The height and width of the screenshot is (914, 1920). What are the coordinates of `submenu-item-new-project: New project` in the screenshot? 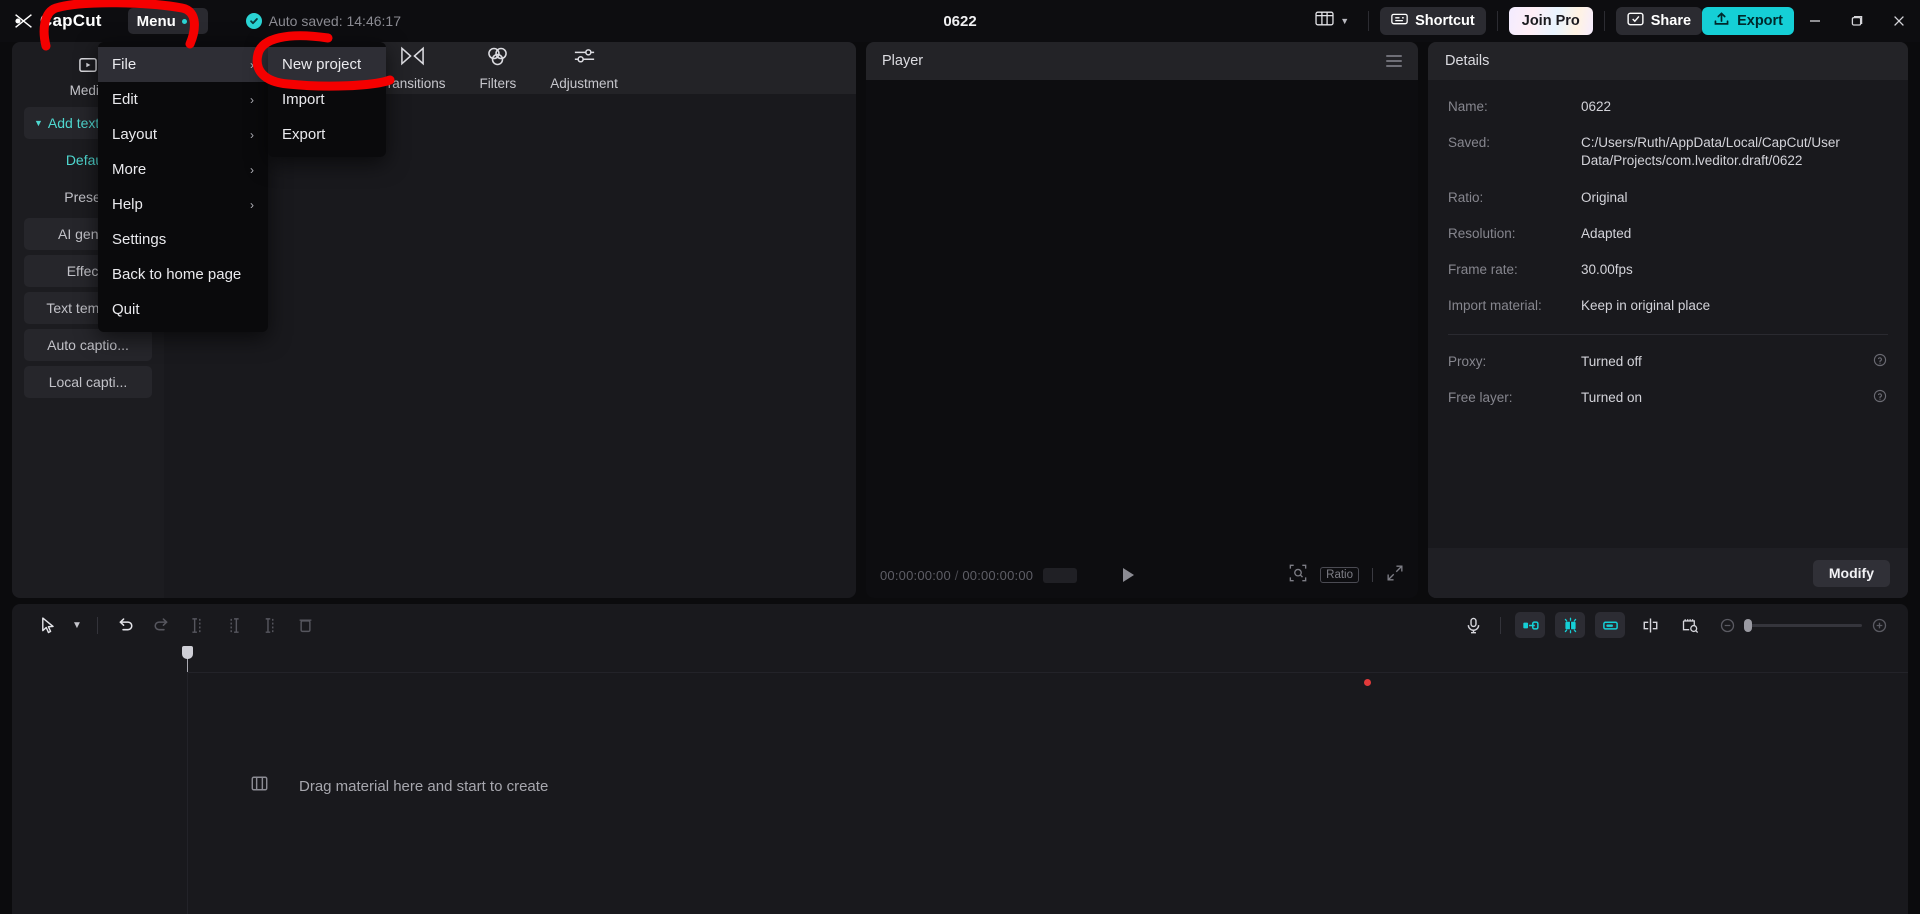 It's located at (327, 64).